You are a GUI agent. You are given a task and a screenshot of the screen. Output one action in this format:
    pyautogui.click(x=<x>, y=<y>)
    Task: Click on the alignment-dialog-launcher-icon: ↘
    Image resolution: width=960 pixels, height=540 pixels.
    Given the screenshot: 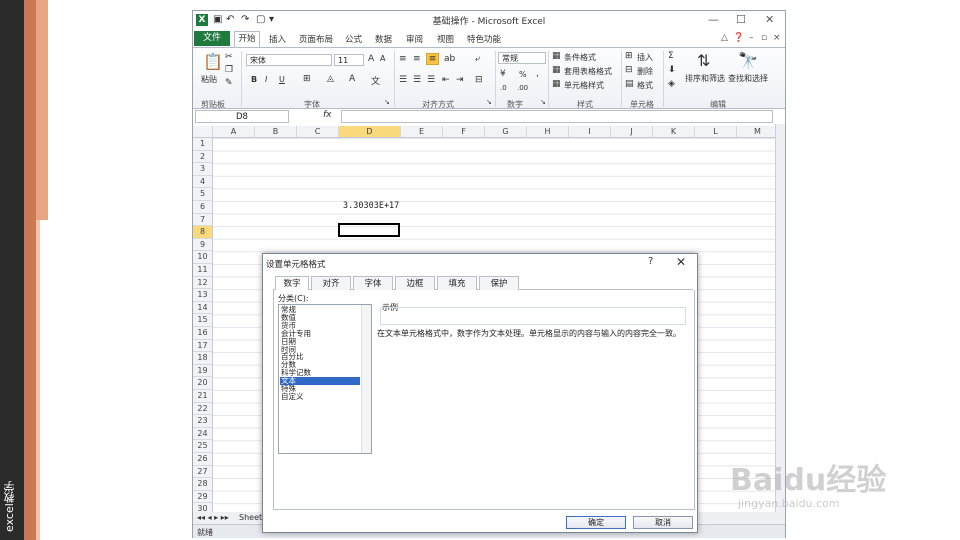 What is the action you would take?
    pyautogui.click(x=489, y=102)
    